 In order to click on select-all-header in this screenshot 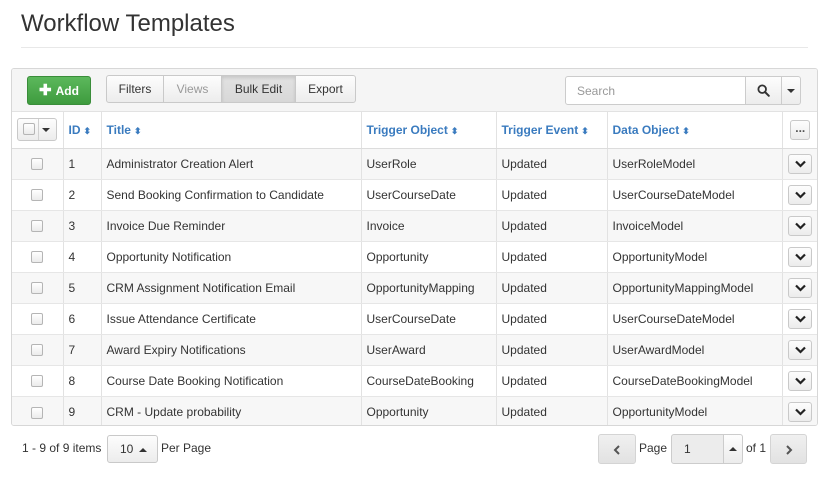, I will do `click(38, 130)`.